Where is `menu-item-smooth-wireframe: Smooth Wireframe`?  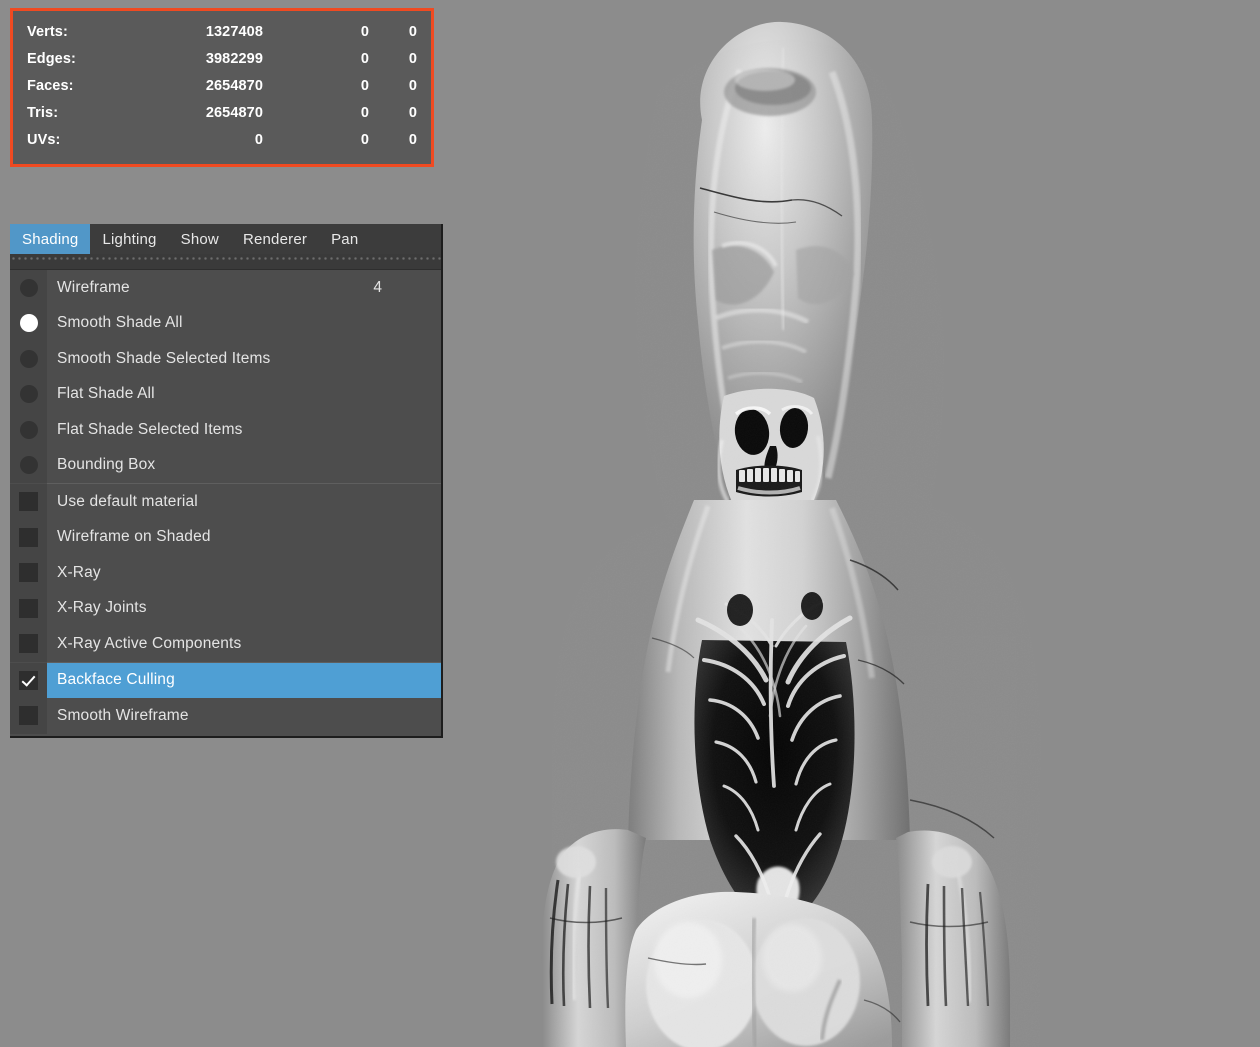 menu-item-smooth-wireframe: Smooth Wireframe is located at coordinates (225, 716).